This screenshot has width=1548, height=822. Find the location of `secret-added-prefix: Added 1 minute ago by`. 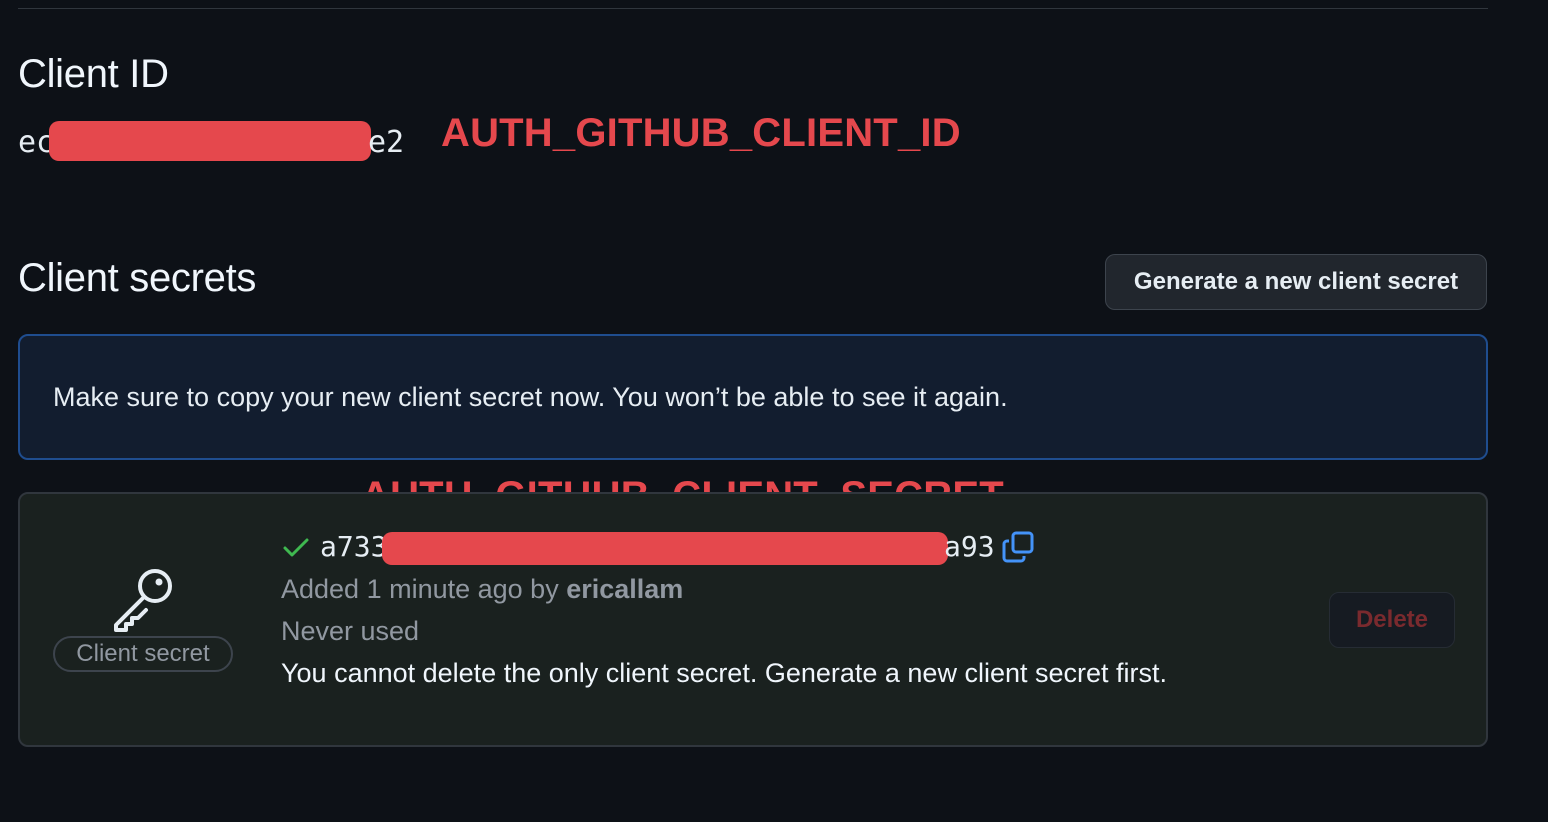

secret-added-prefix: Added 1 minute ago by is located at coordinates (424, 589).